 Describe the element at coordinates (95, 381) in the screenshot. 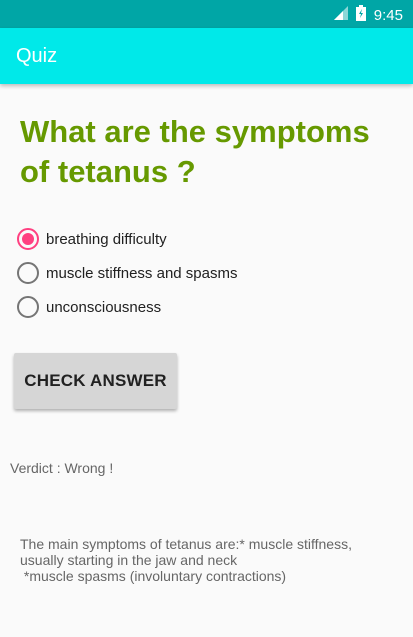

I see `check-answer-button: CHECK ANSWER` at that location.